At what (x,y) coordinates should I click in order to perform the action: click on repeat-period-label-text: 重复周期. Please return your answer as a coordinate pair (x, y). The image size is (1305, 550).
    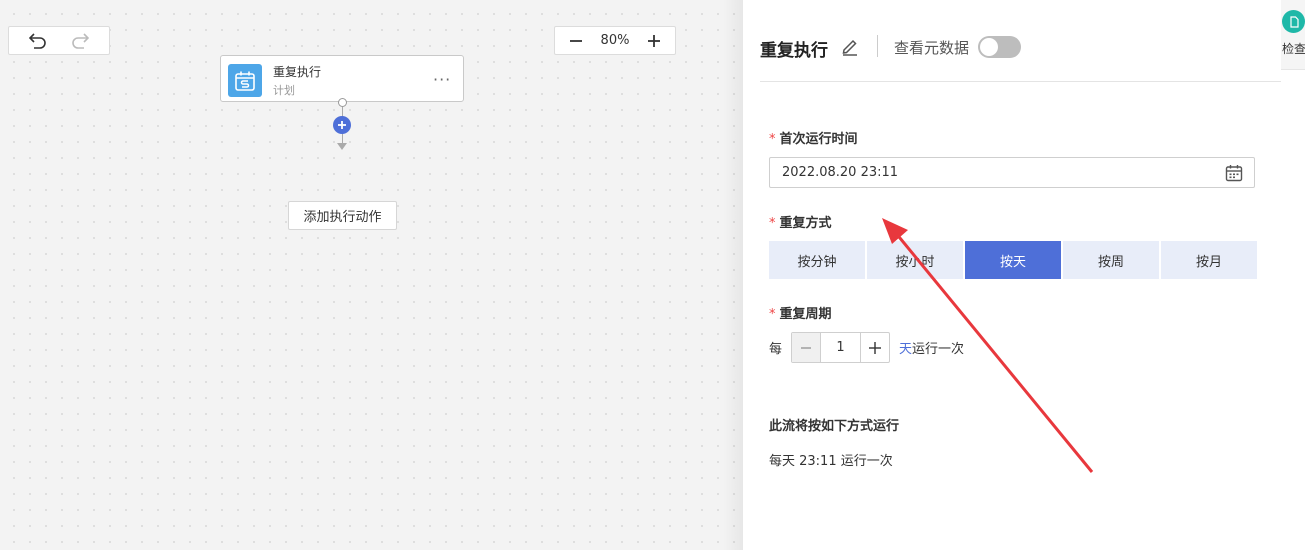
    Looking at the image, I should click on (805, 314).